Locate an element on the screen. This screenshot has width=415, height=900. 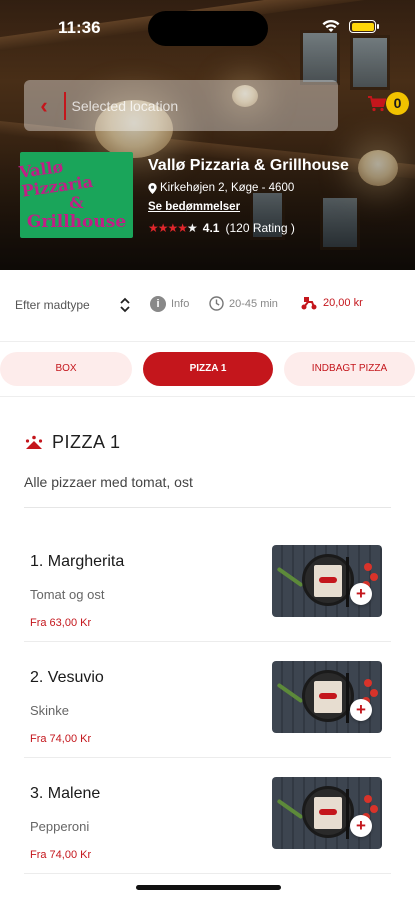
battery-icon is located at coordinates (364, 26).